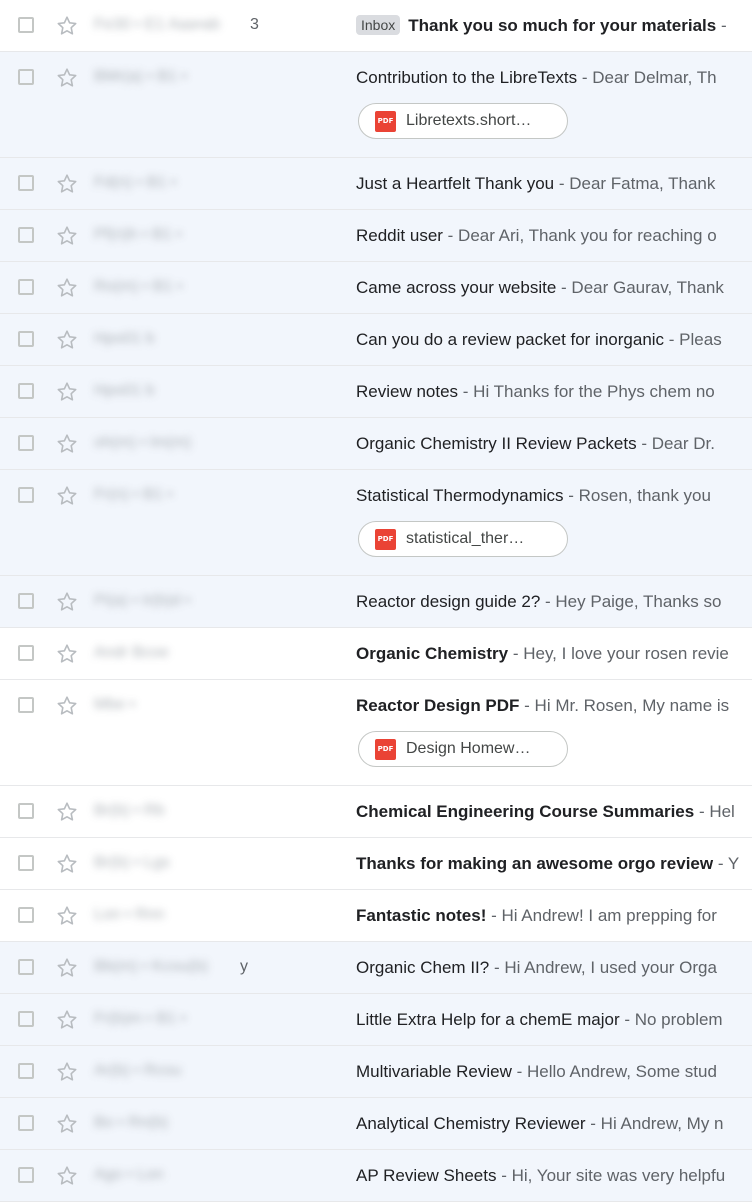 The height and width of the screenshot is (1202, 752). I want to click on thread-count: y, so click(244, 966).